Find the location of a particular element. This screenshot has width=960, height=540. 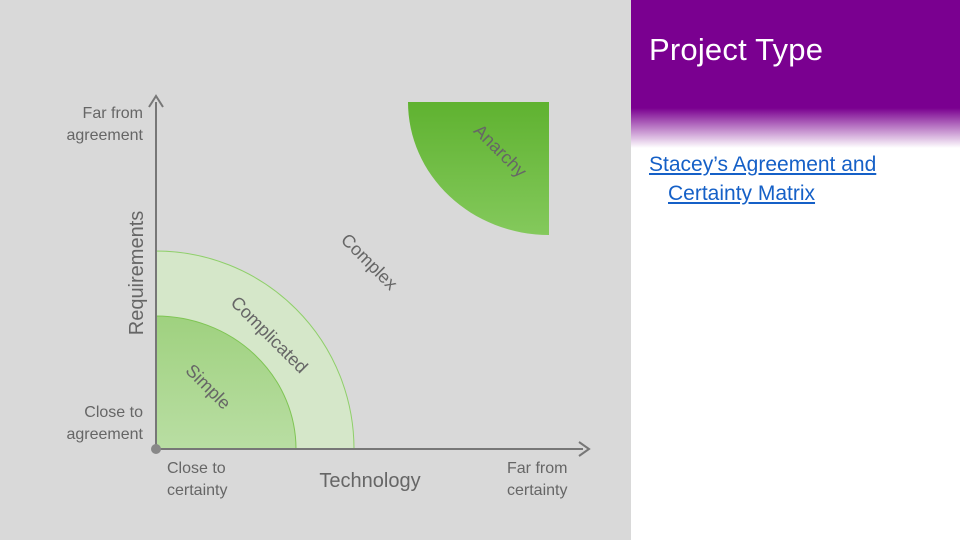

reference-link-block: Stacey’s Agreement and Certainty Matrix is located at coordinates (799, 179).